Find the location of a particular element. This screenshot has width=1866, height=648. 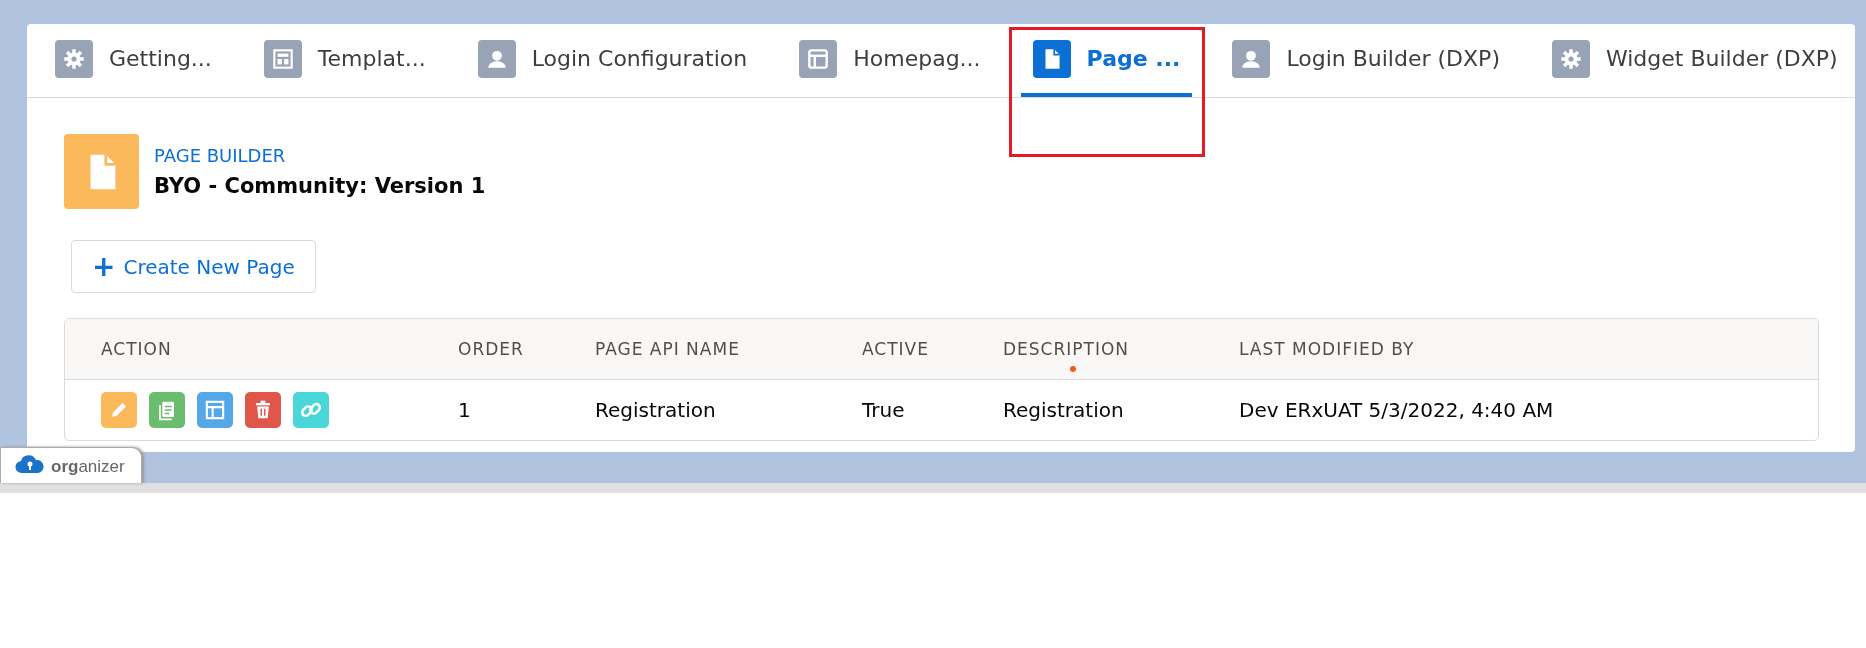

column-header: ACTIVE is located at coordinates (896, 349).